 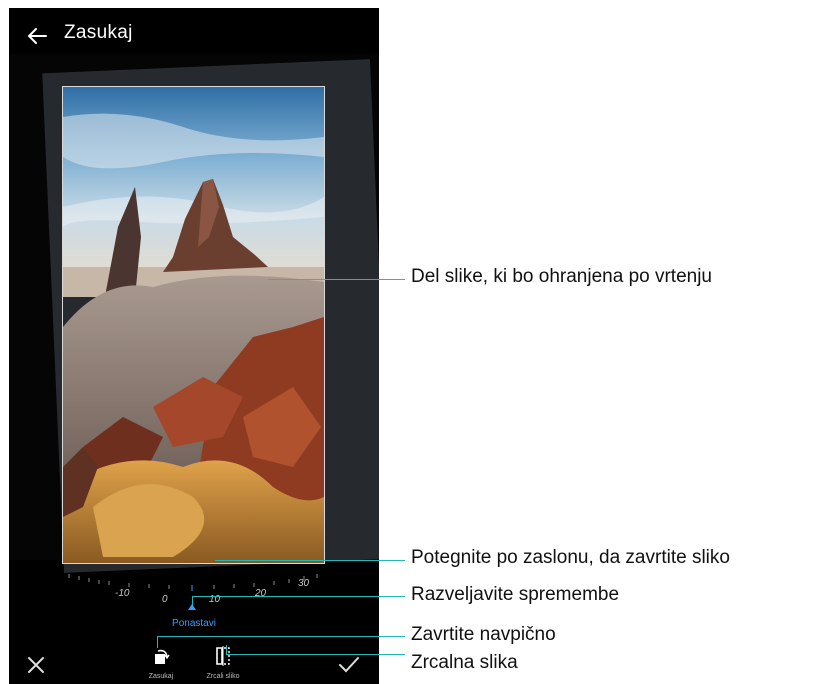 What do you see at coordinates (194, 623) in the screenshot?
I see `reset-button: Ponastavi` at bounding box center [194, 623].